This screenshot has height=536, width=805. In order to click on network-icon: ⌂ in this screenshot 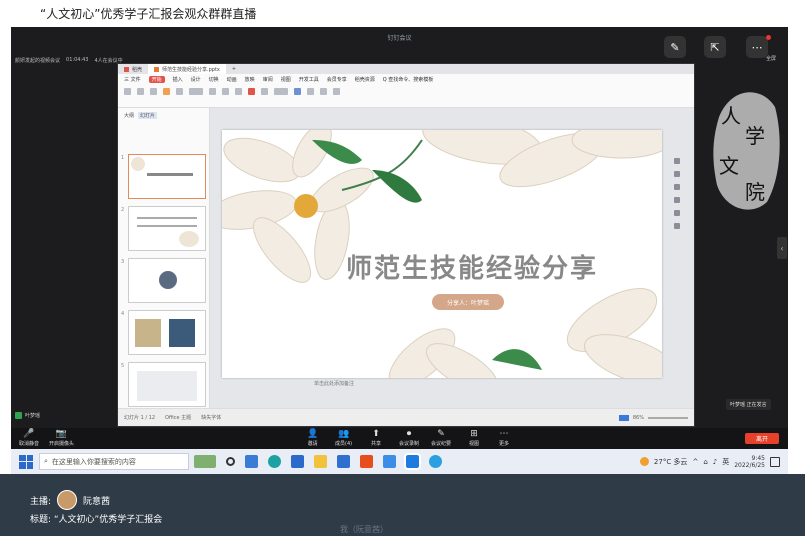, I will do `click(705, 462)`.